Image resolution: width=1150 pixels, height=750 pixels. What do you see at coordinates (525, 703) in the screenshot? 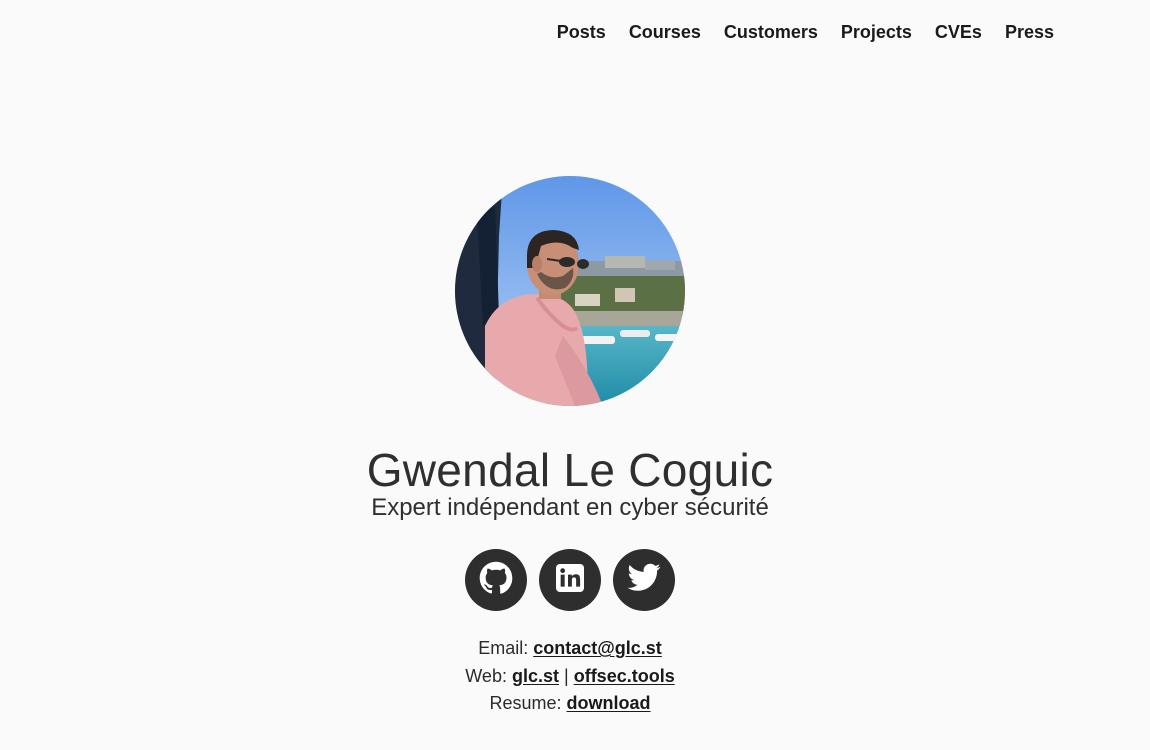
I see `resume-label: Resume:` at bounding box center [525, 703].